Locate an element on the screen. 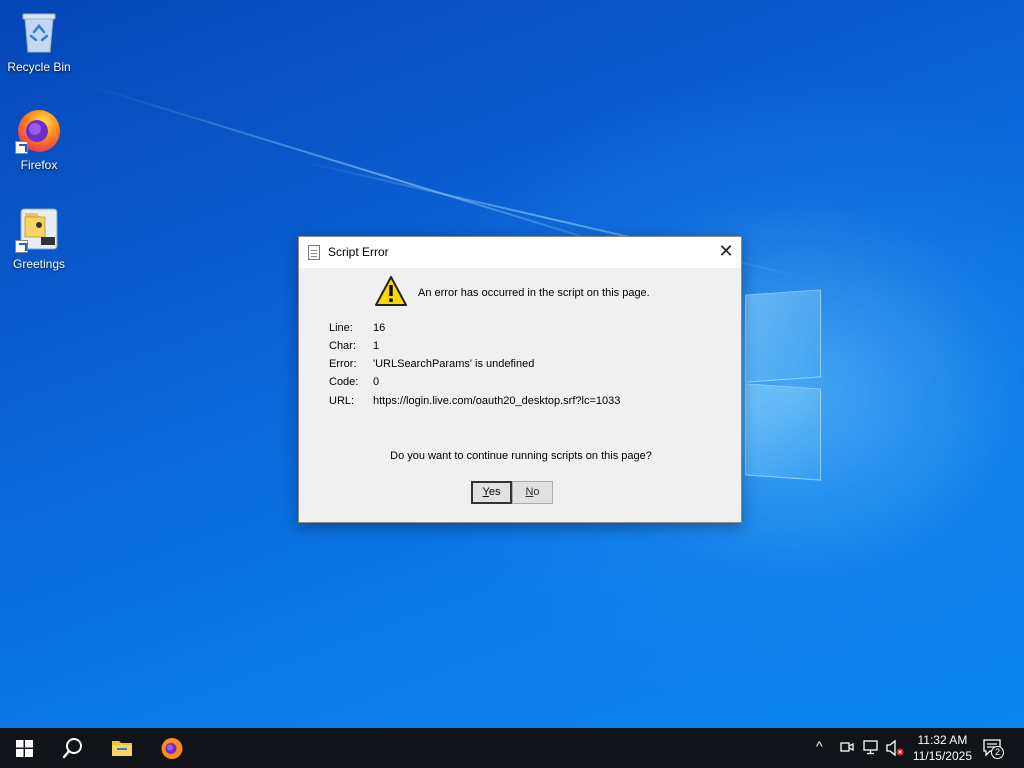  char-label: Char: is located at coordinates (342, 346).